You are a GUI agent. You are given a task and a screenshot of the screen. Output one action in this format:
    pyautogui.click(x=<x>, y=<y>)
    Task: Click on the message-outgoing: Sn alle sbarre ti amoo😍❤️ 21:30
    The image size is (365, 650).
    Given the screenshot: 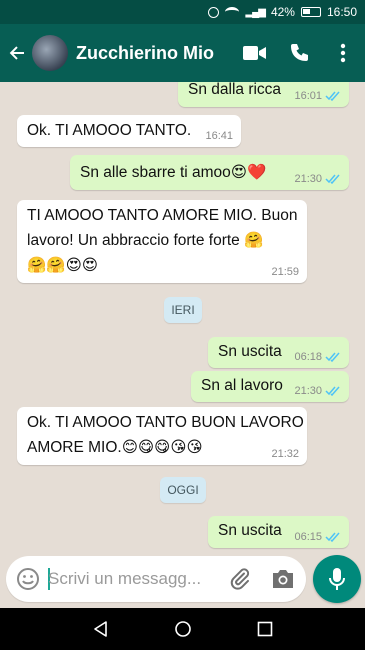 What is the action you would take?
    pyautogui.click(x=209, y=172)
    